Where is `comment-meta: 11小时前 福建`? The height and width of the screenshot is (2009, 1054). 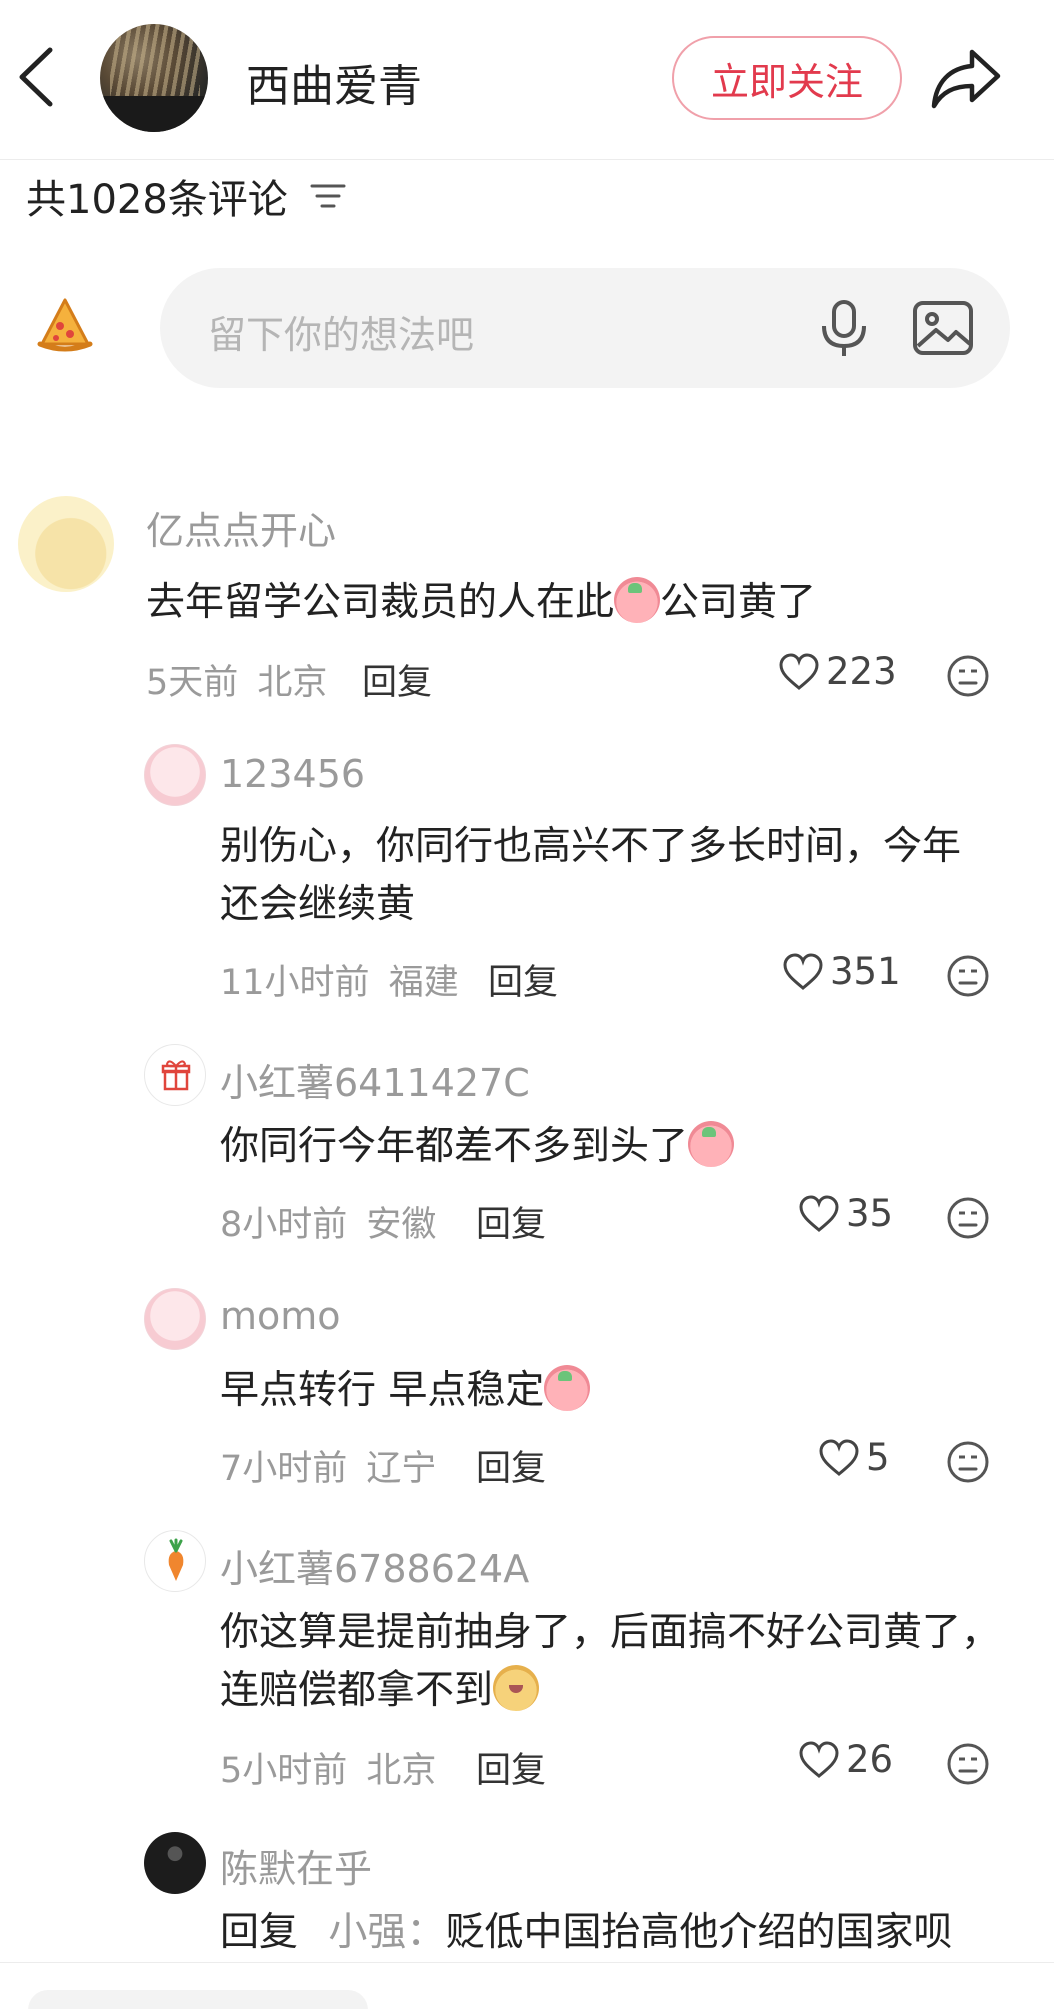
comment-meta: 11小时前 福建 is located at coordinates (339, 979).